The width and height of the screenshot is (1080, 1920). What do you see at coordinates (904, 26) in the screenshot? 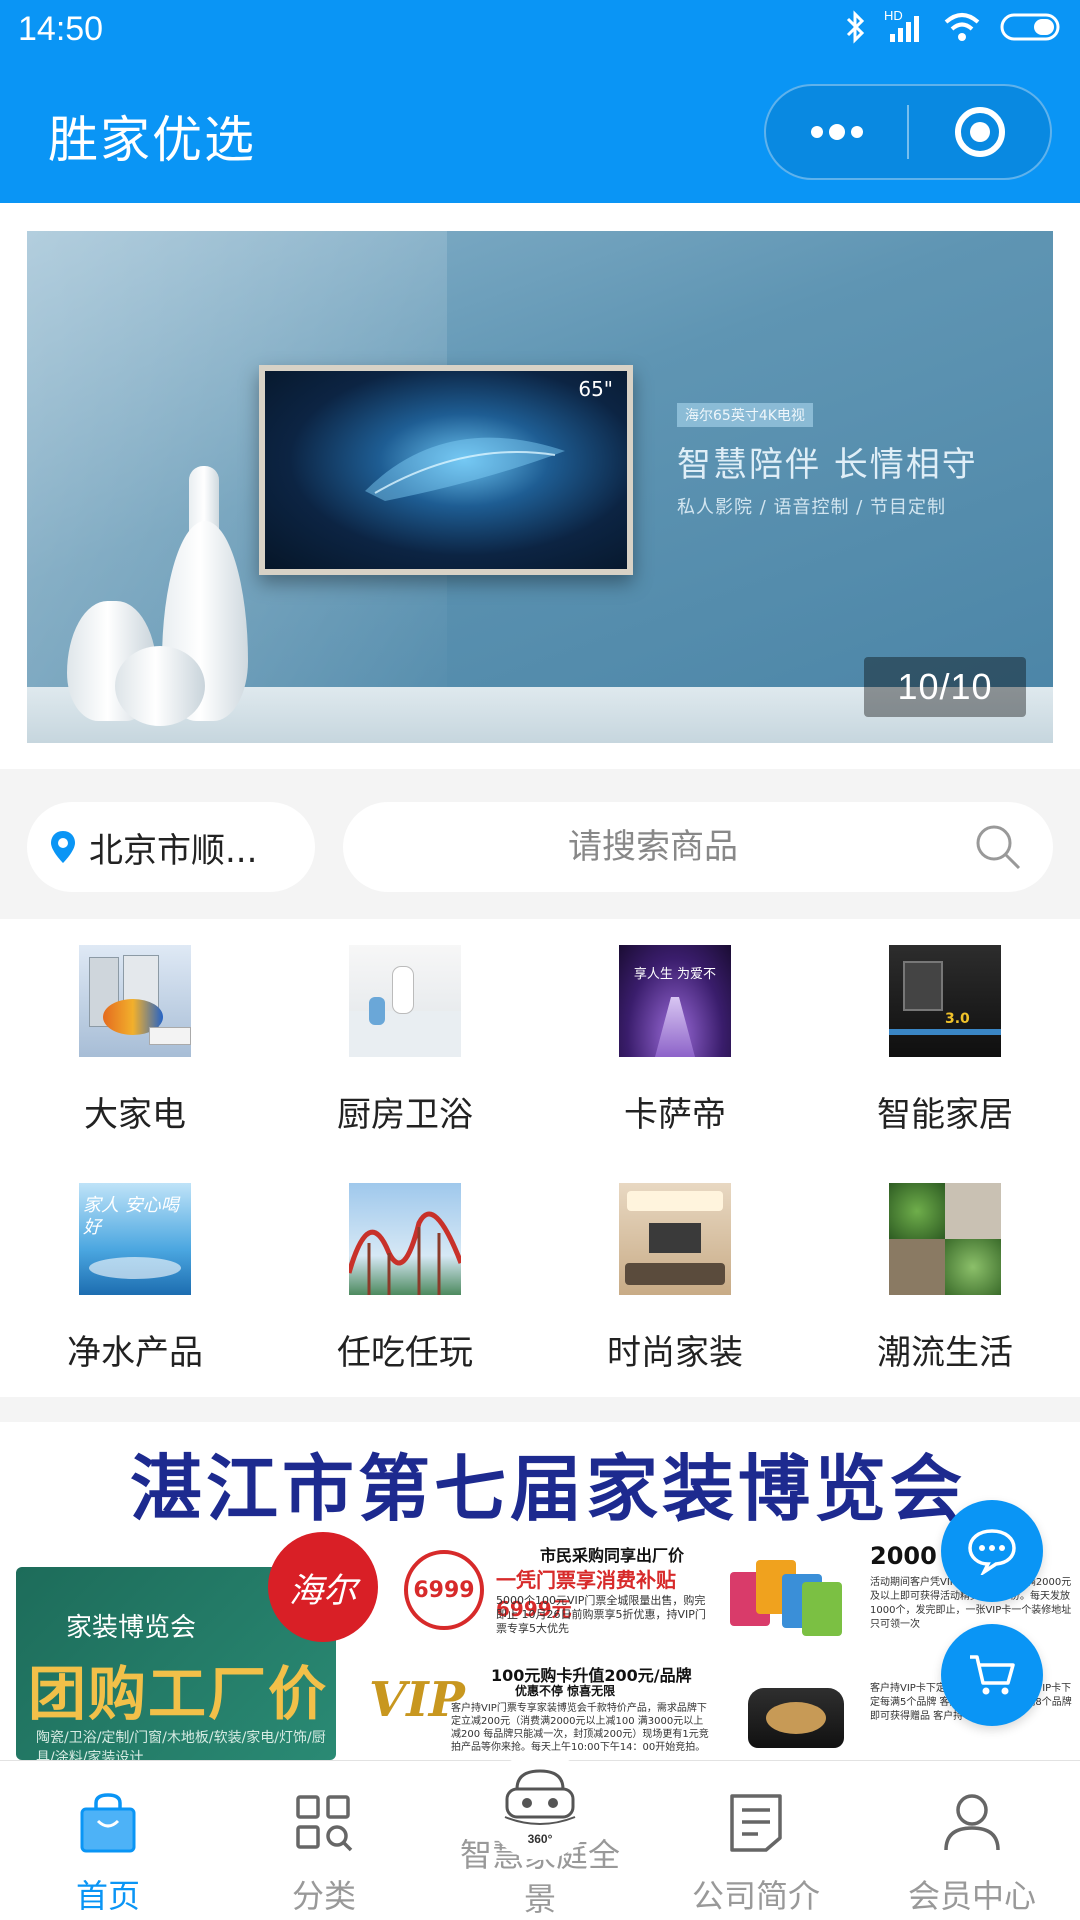
I see `signal-icon: HD` at bounding box center [904, 26].